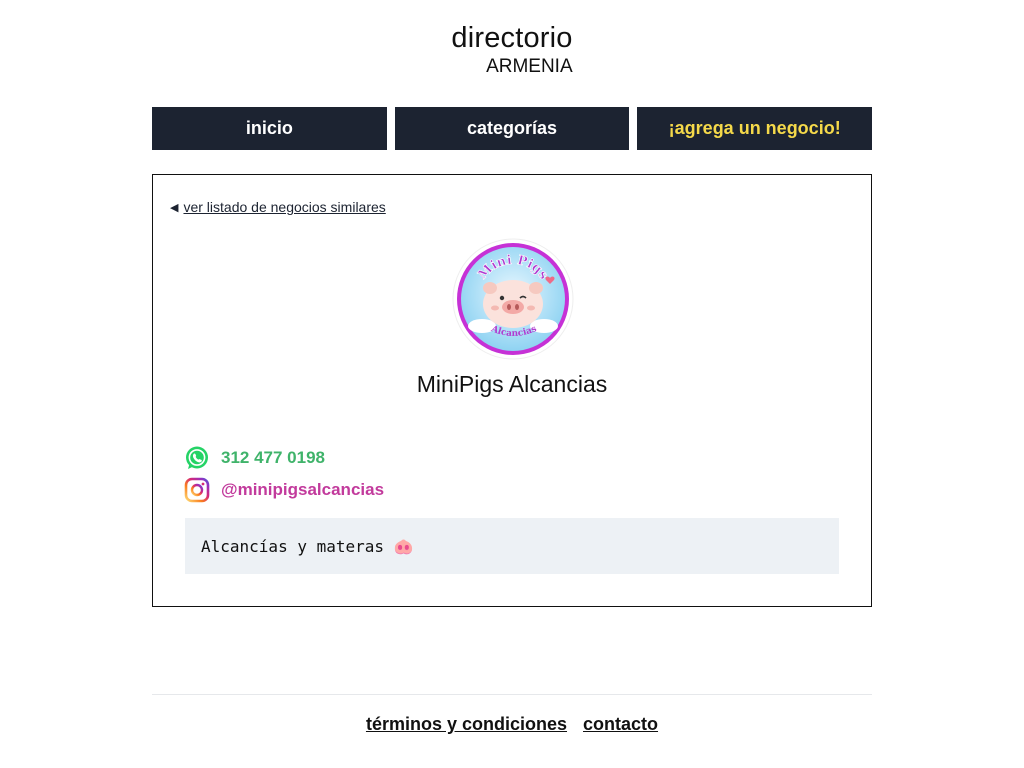 This screenshot has height=768, width=1024. I want to click on nav-categorias-button: categorías, so click(512, 128).